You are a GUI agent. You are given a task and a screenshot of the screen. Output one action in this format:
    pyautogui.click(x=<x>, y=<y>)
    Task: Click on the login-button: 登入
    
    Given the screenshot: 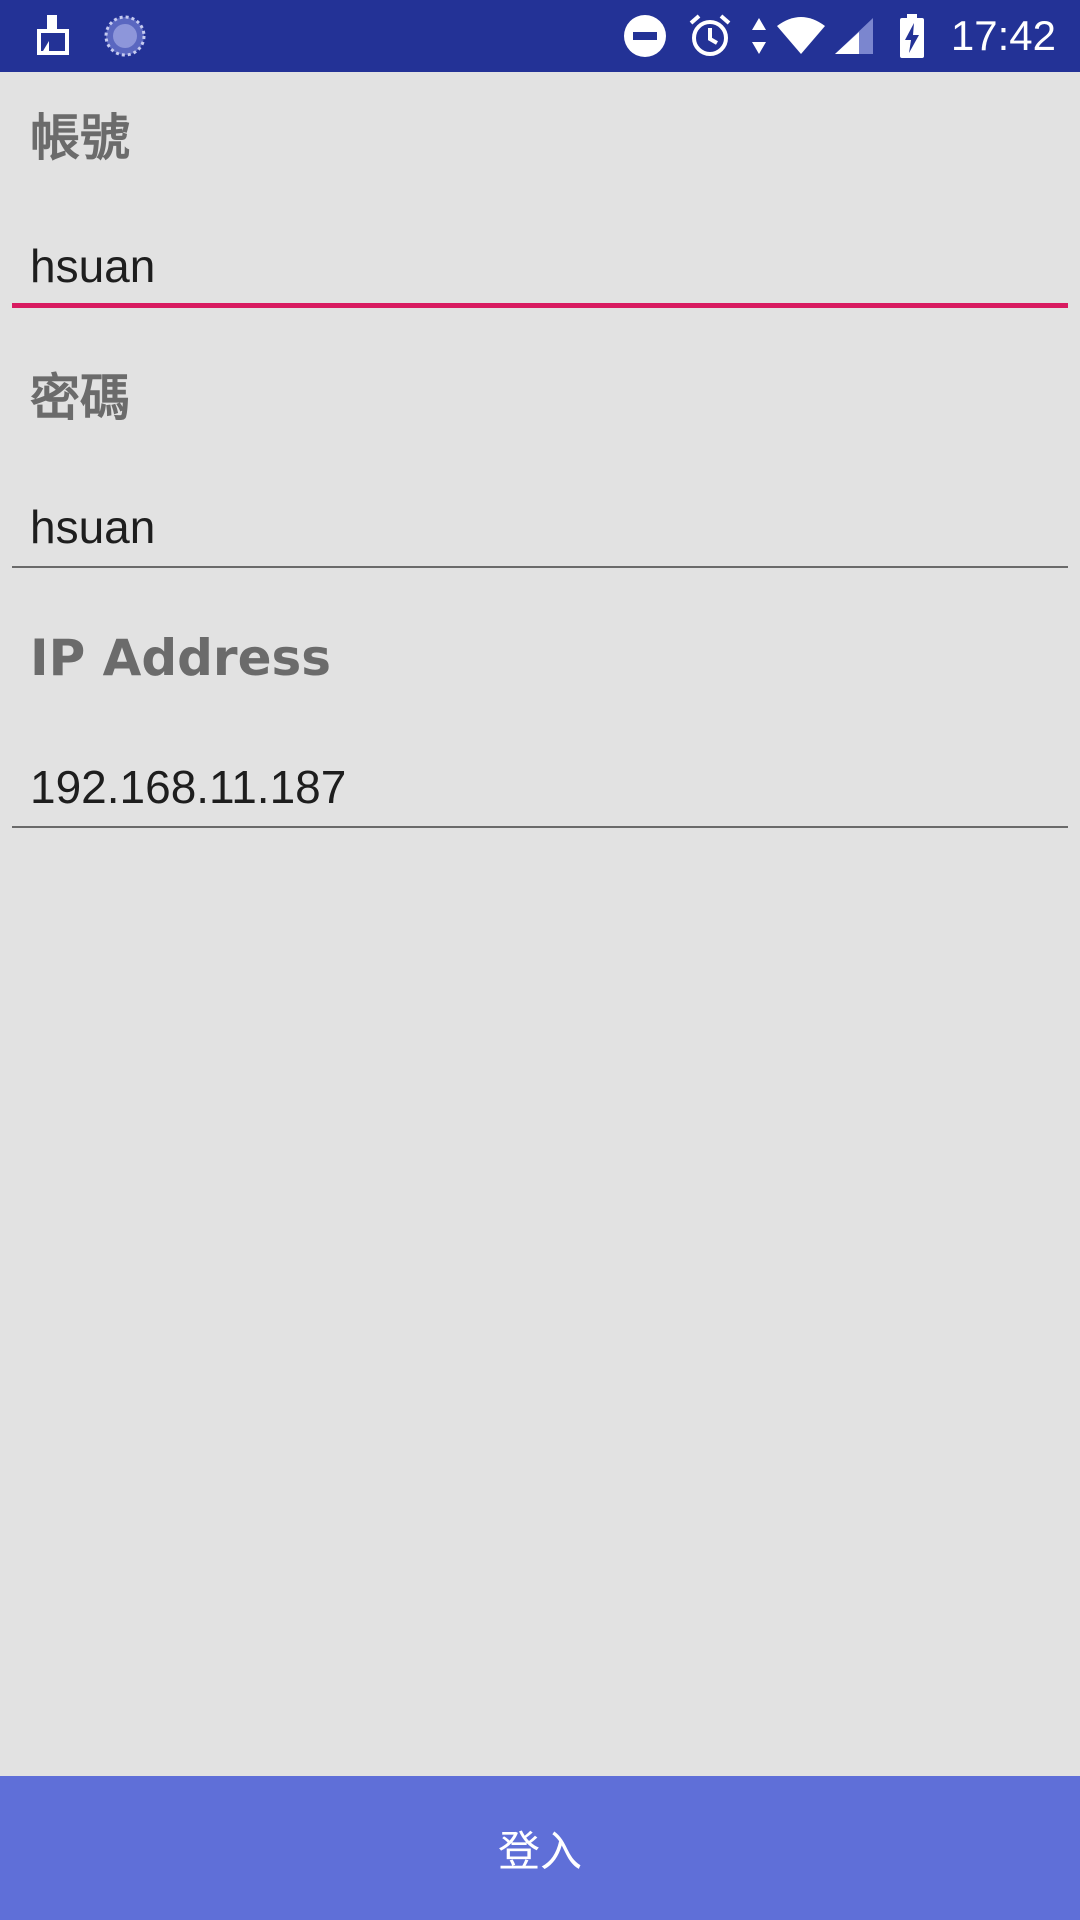 What is the action you would take?
    pyautogui.click(x=540, y=1848)
    